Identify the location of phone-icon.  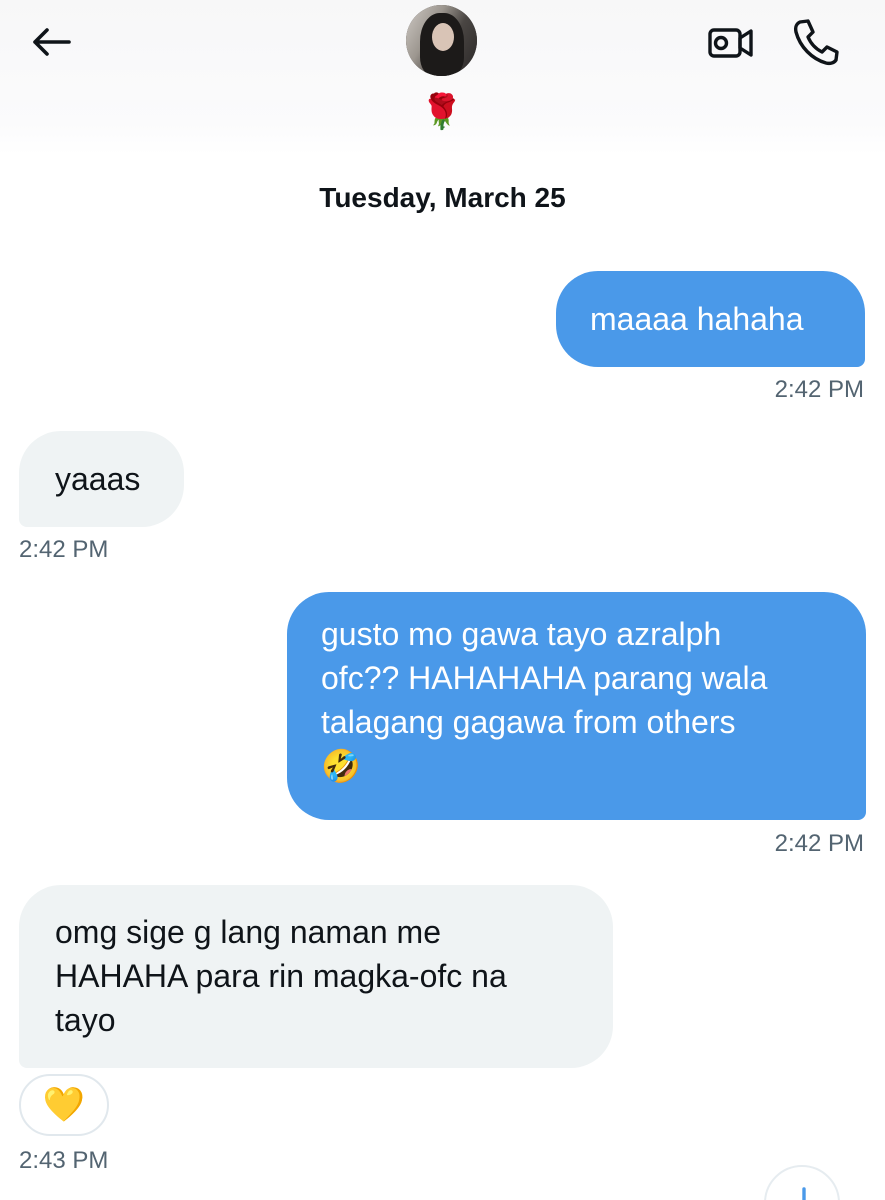
(816, 42).